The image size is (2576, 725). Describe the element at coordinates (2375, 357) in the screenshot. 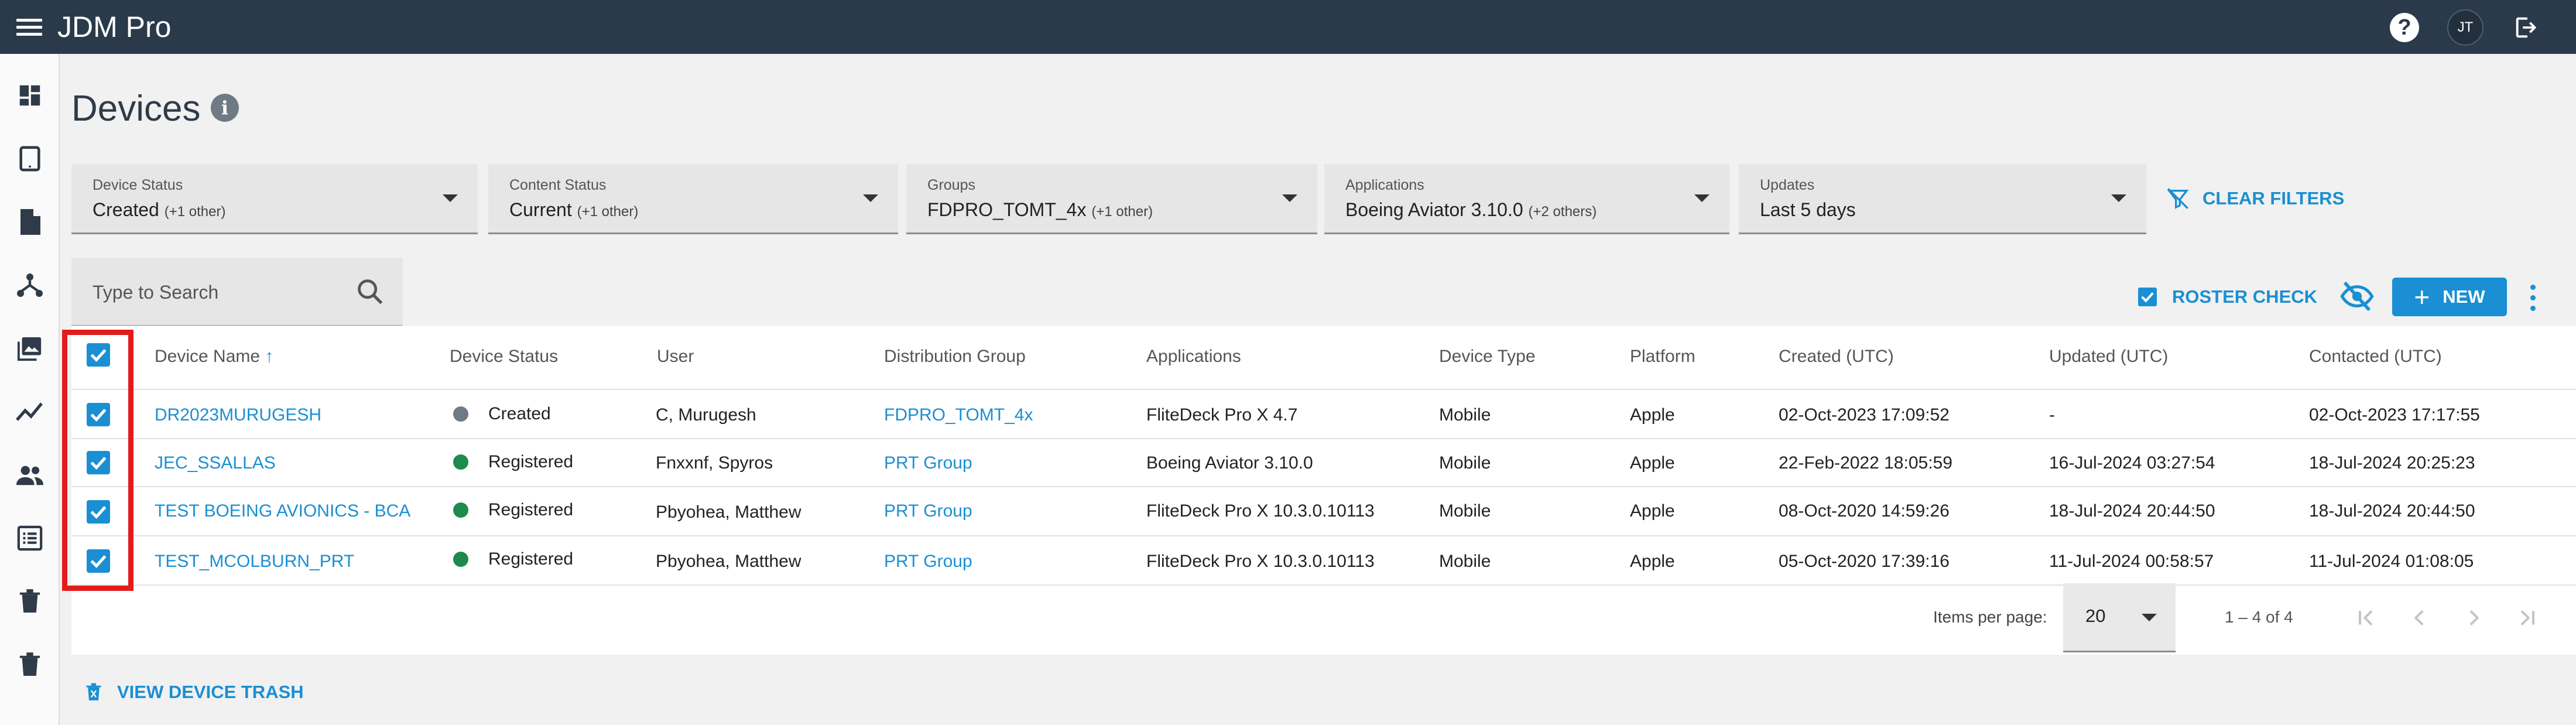

I see `header-contacted: Contacted (UTC)` at that location.